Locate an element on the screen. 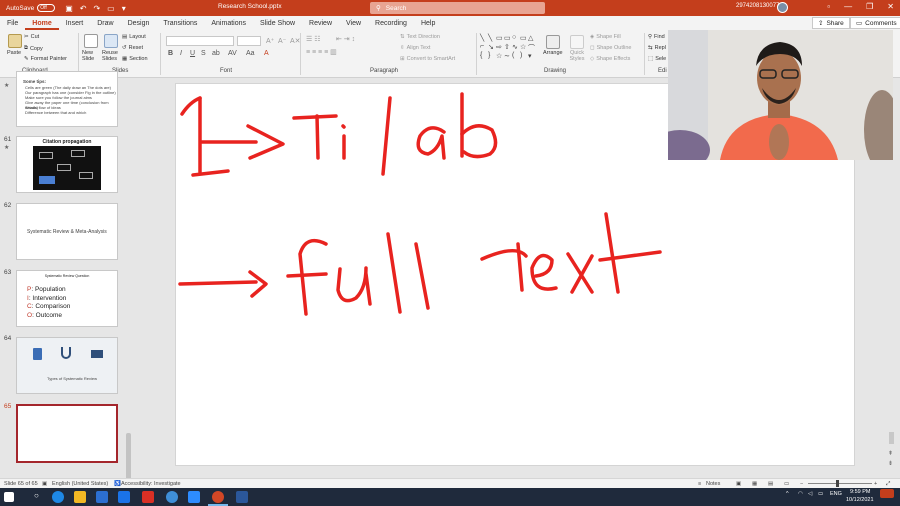 The width and height of the screenshot is (900, 506). italic-button: I is located at coordinates (181, 53).